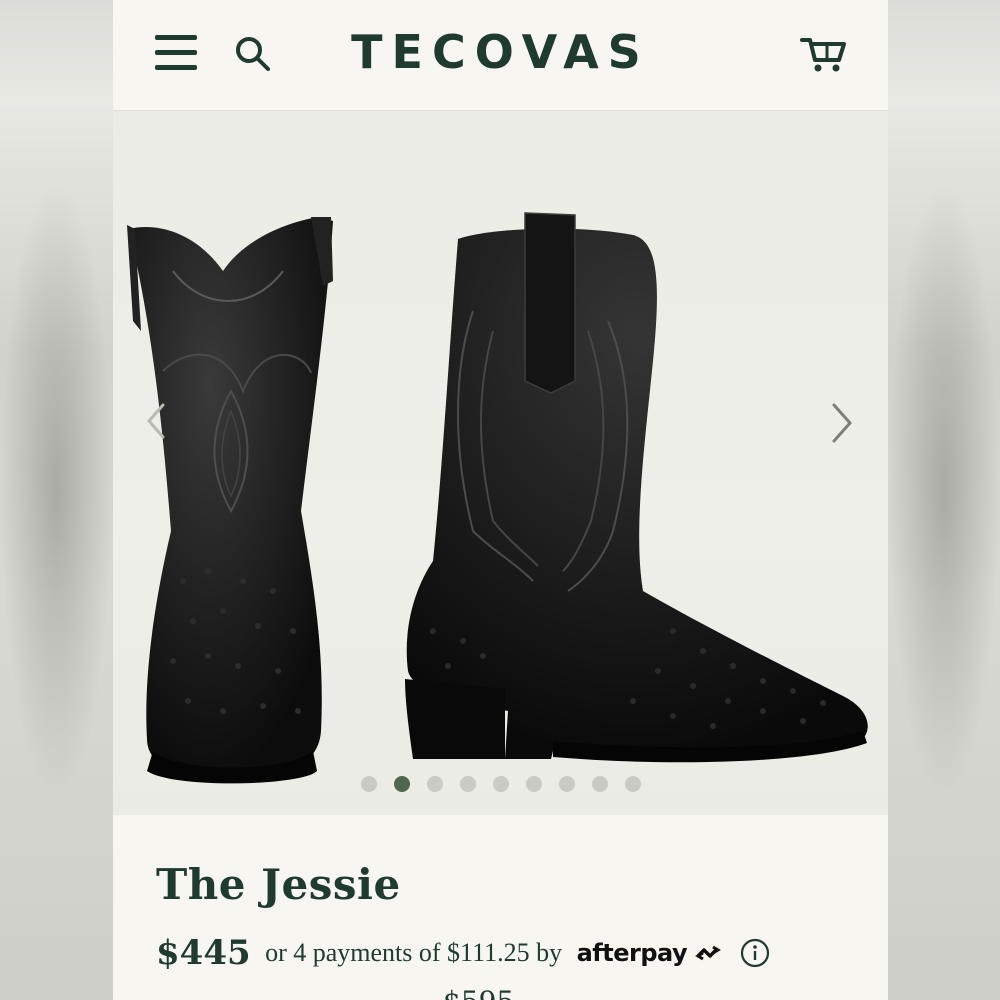 The width and height of the screenshot is (1000, 1000). What do you see at coordinates (707, 953) in the screenshot?
I see `afterpay-icon` at bounding box center [707, 953].